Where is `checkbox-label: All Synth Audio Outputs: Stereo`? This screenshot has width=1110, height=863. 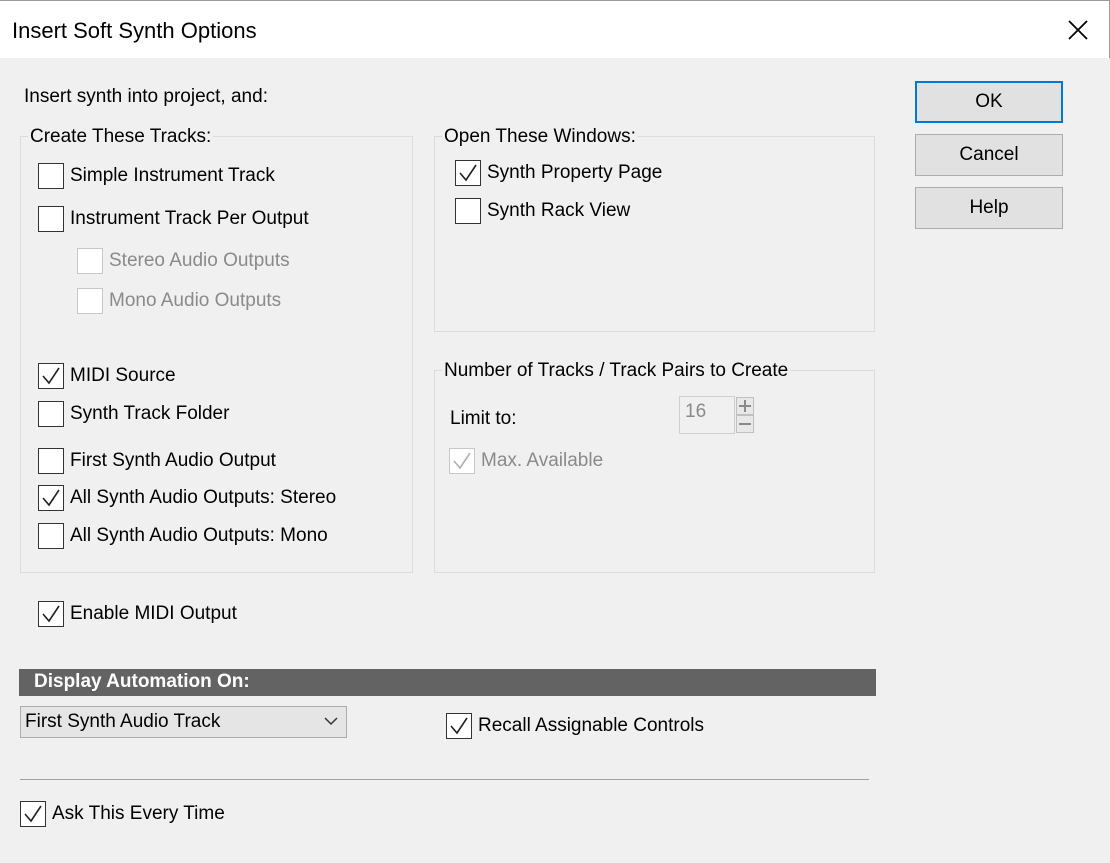 checkbox-label: All Synth Audio Outputs: Stereo is located at coordinates (203, 497).